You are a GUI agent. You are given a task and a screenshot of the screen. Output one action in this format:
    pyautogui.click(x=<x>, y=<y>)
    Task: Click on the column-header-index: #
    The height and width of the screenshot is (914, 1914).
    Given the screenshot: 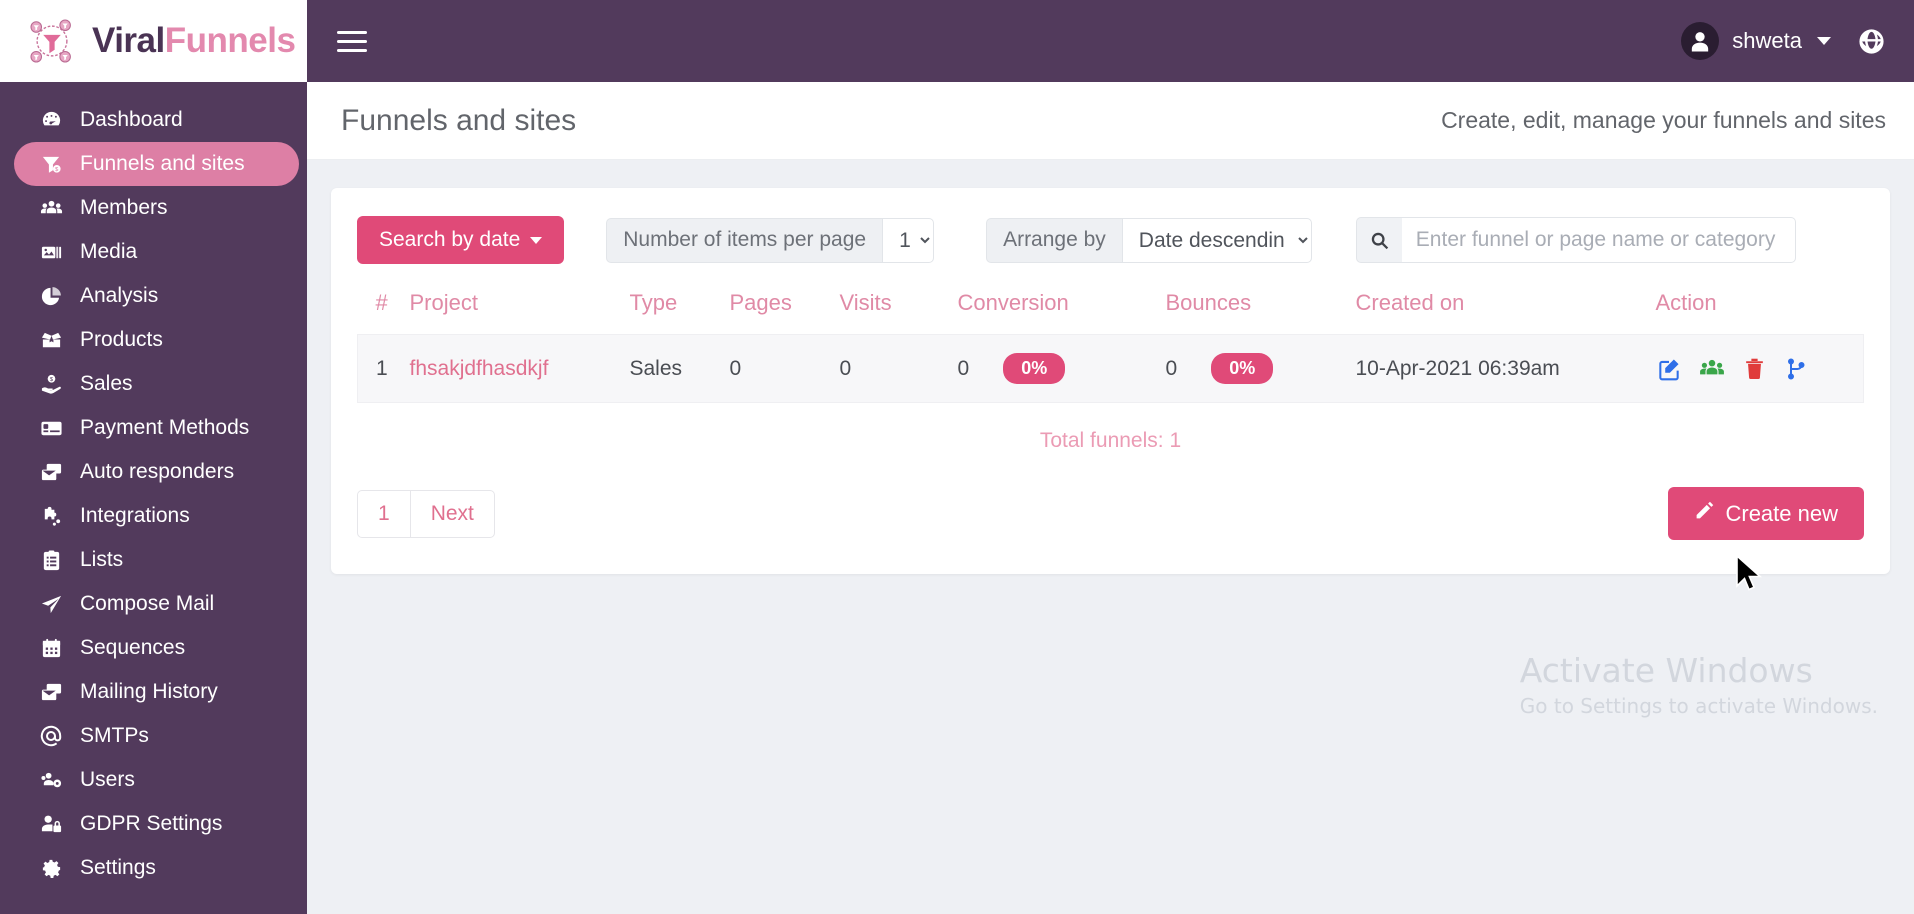 What is the action you would take?
    pyautogui.click(x=381, y=302)
    